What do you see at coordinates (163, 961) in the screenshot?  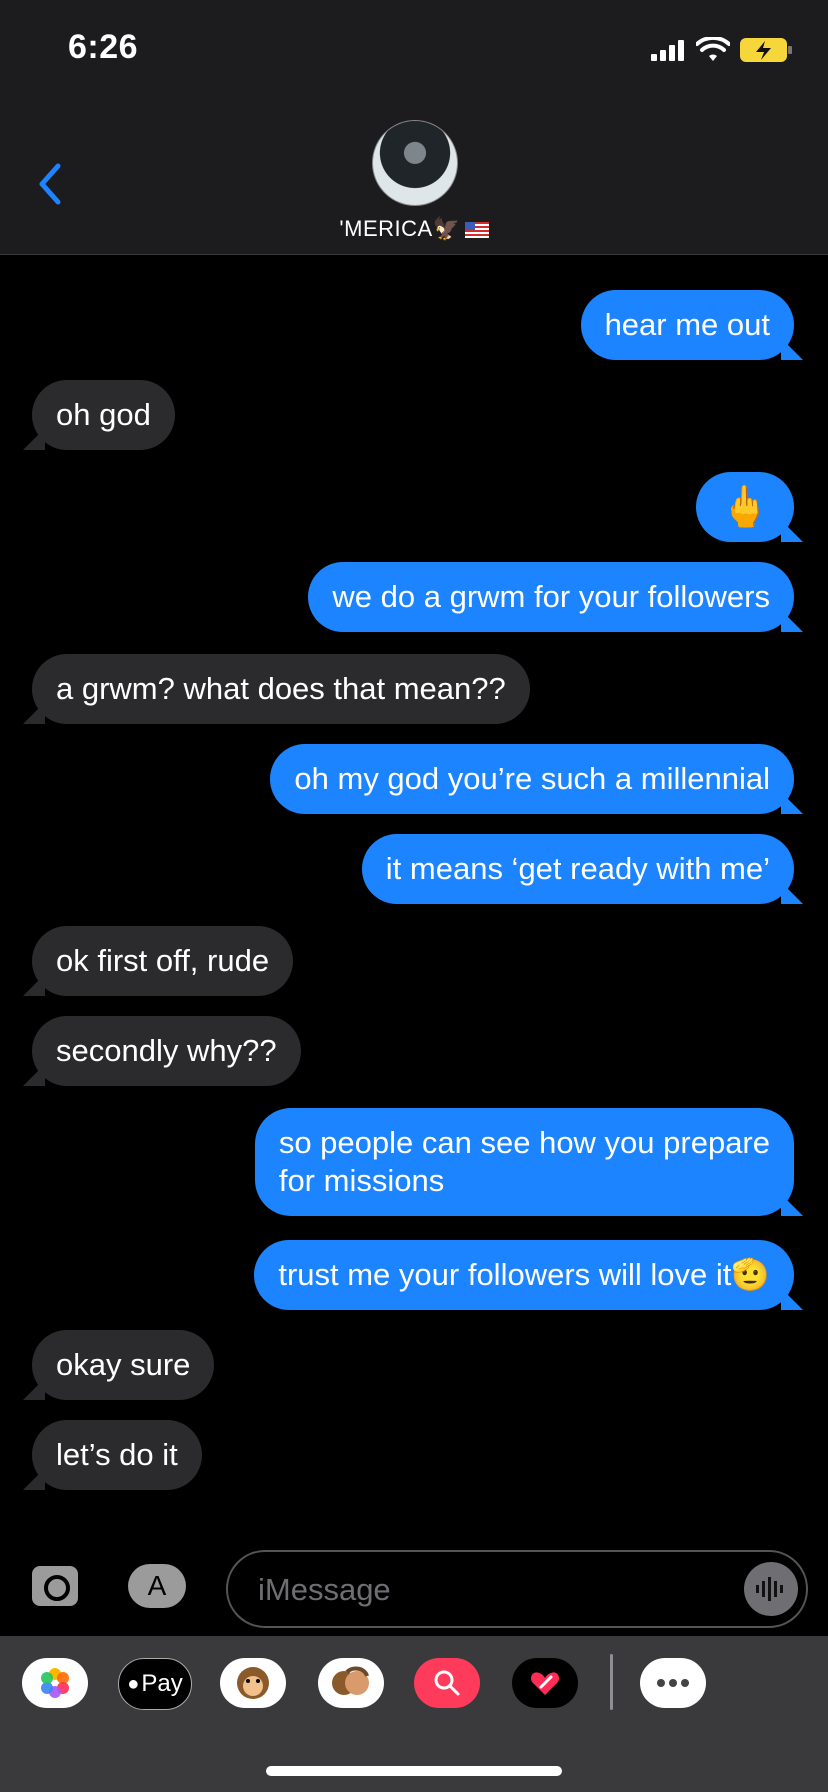 I see `received-message-bubble: ok first off, rude` at bounding box center [163, 961].